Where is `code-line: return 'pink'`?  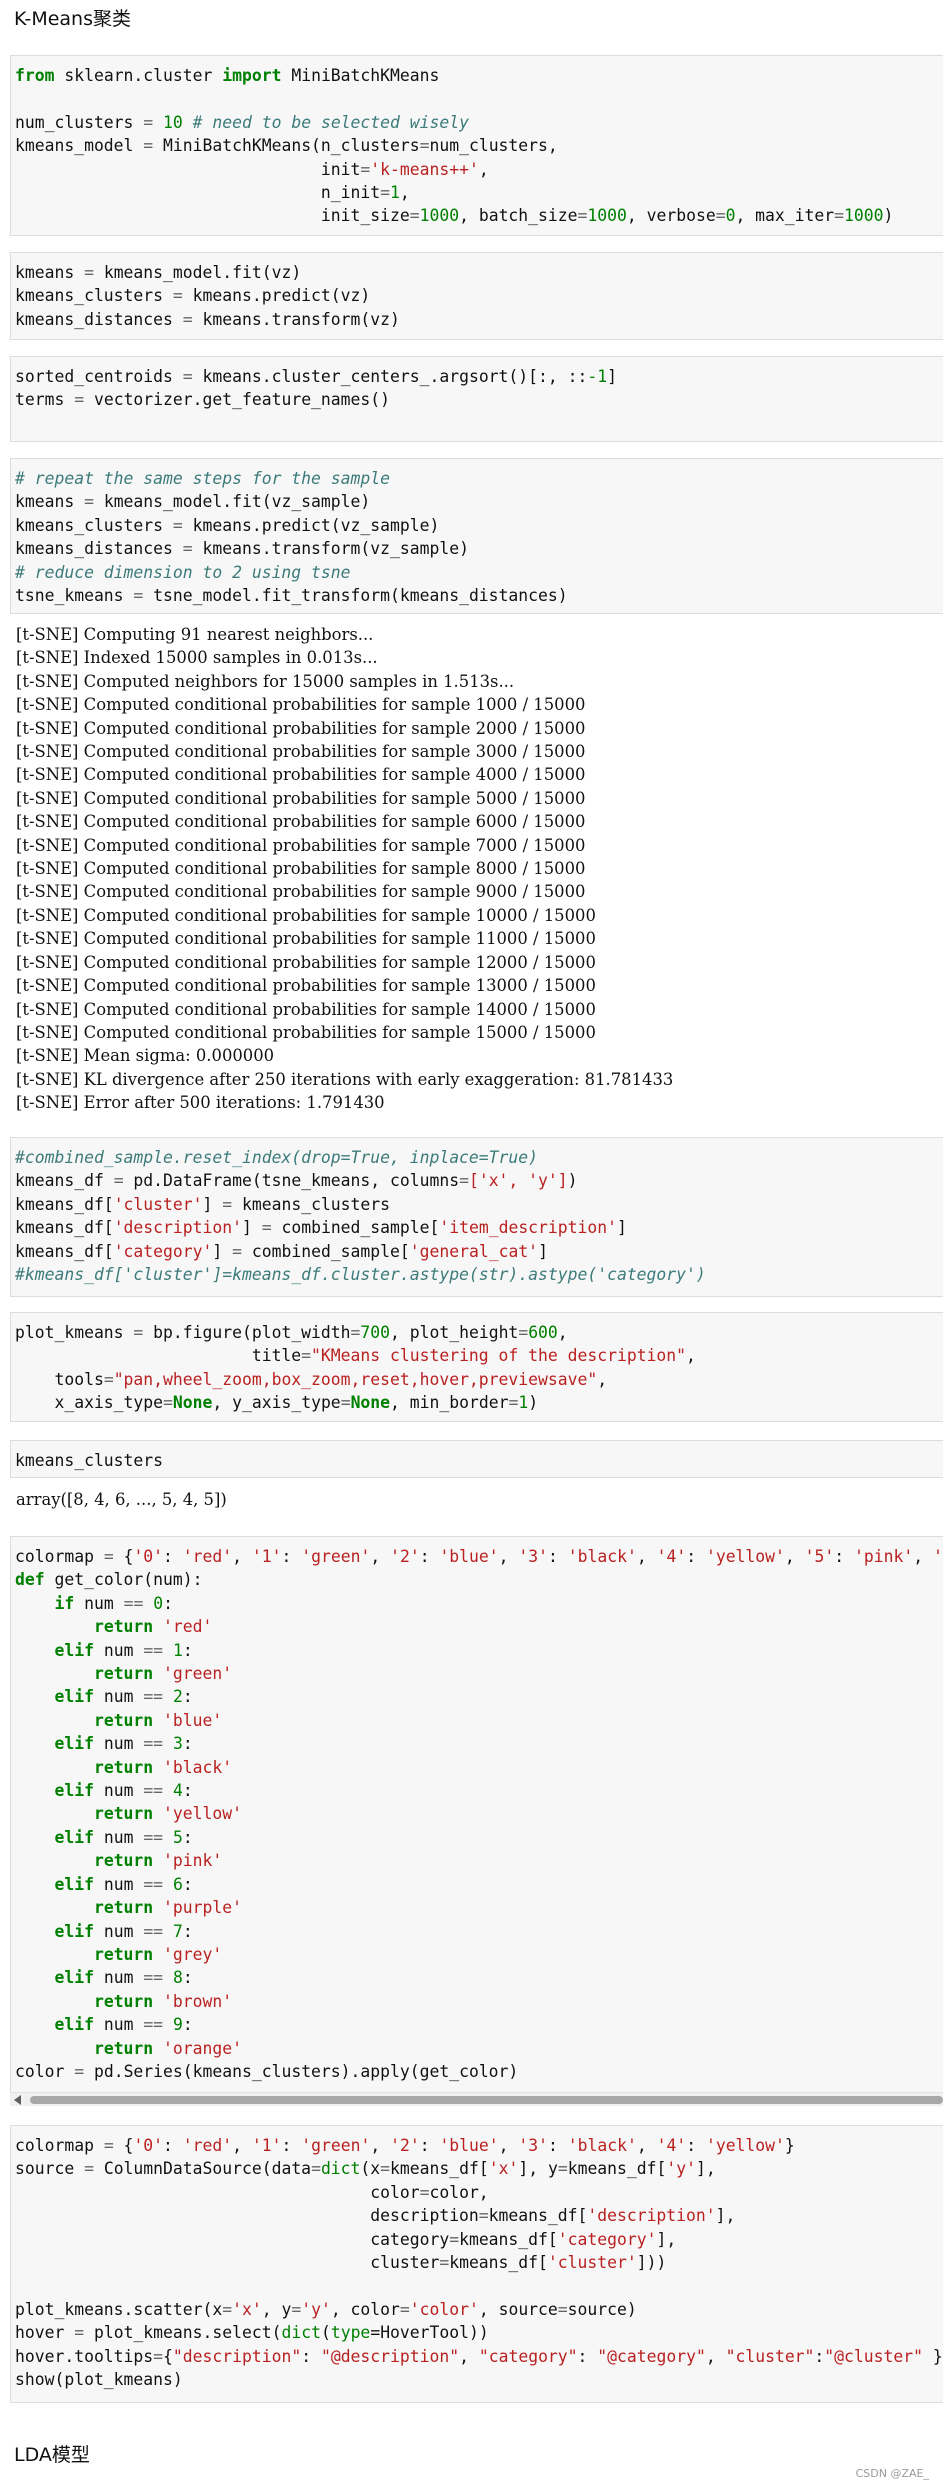
code-line: return 'pink' is located at coordinates (158, 1861).